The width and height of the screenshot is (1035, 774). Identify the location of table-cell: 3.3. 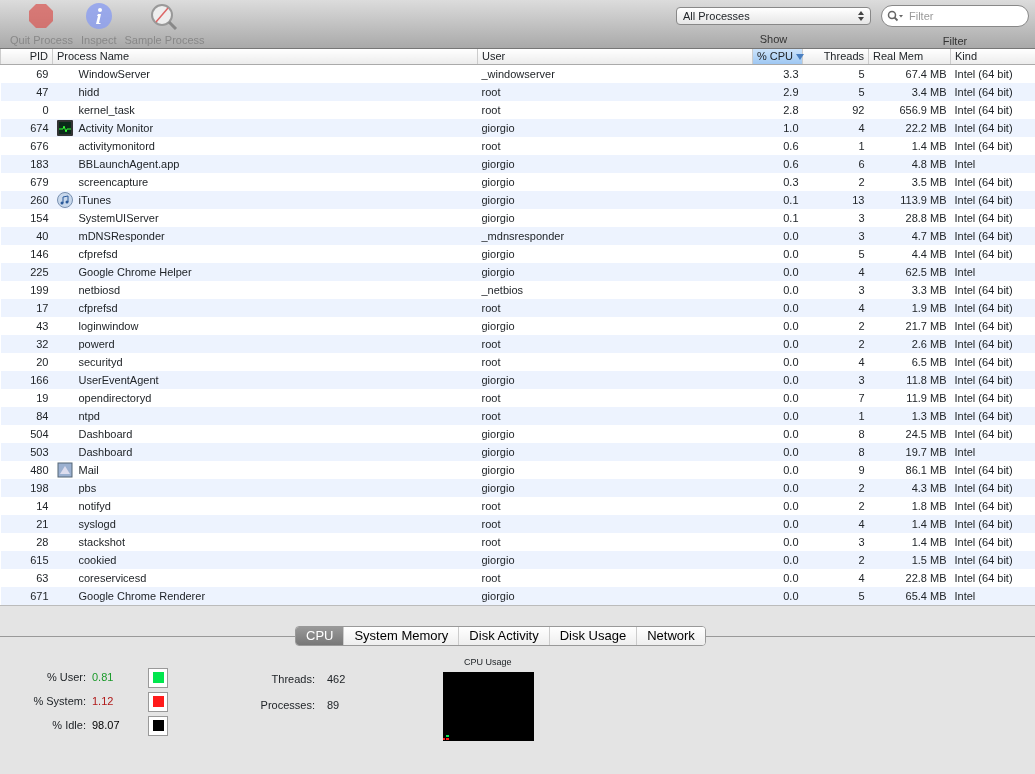
(777, 73).